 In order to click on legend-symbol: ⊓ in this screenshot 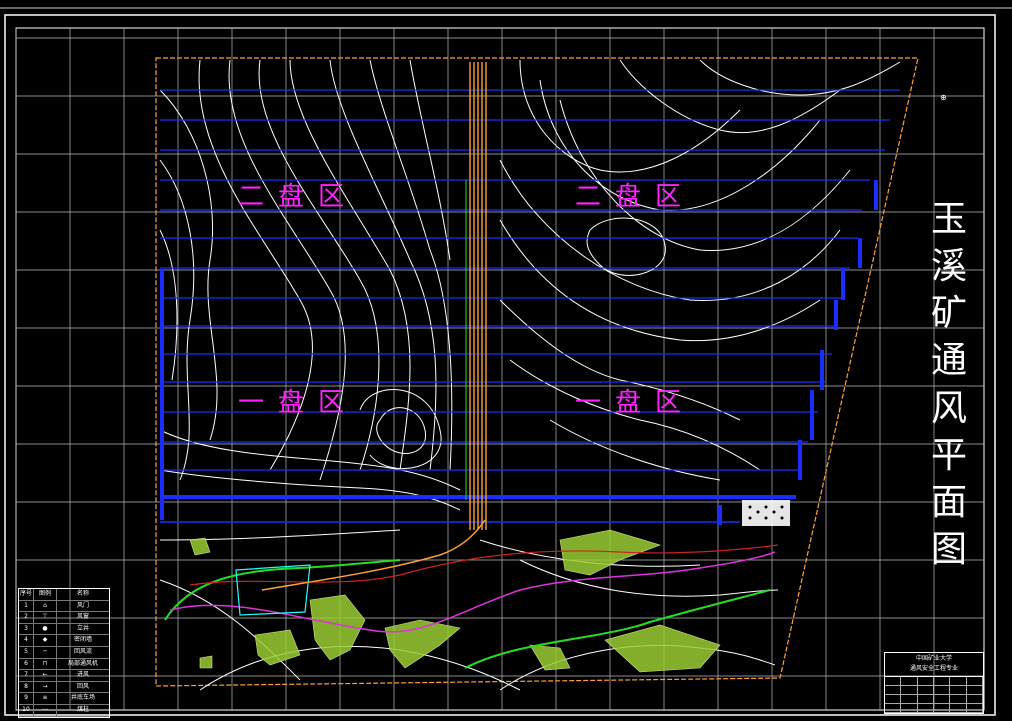, I will do `click(45, 664)`.